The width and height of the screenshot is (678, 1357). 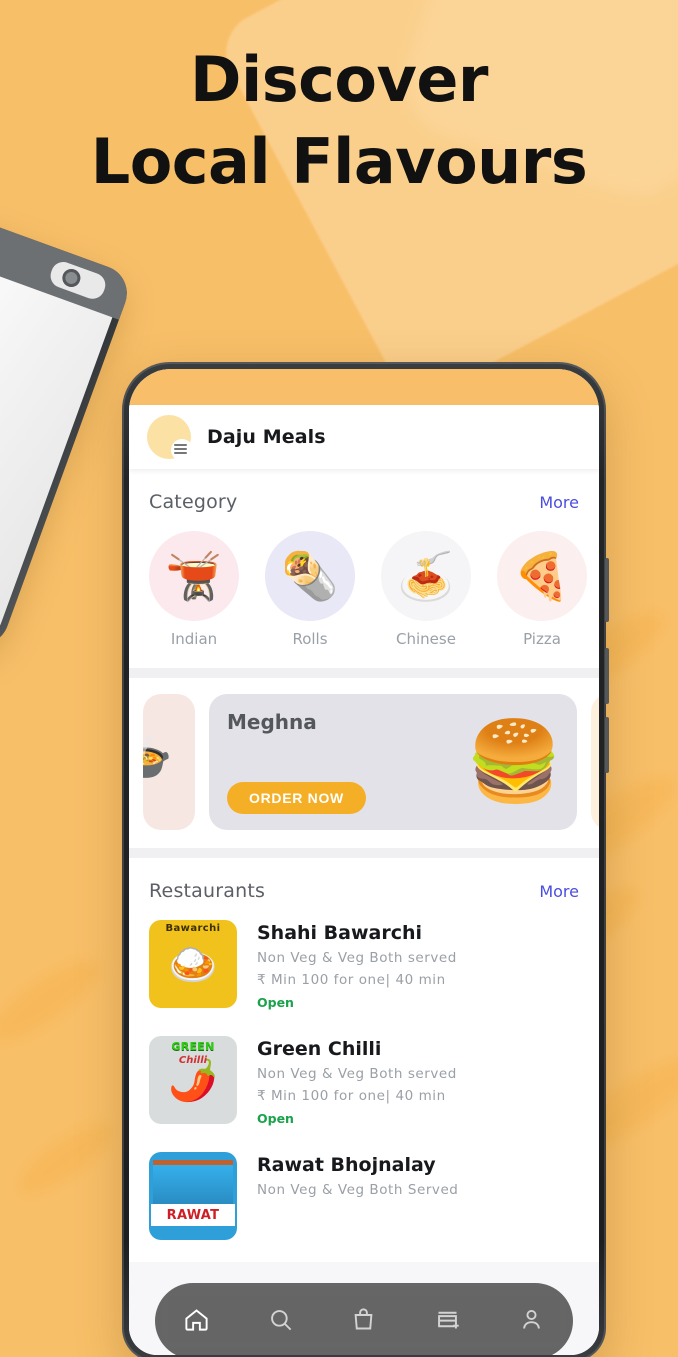 I want to click on search-icon, so click(x=280, y=1321).